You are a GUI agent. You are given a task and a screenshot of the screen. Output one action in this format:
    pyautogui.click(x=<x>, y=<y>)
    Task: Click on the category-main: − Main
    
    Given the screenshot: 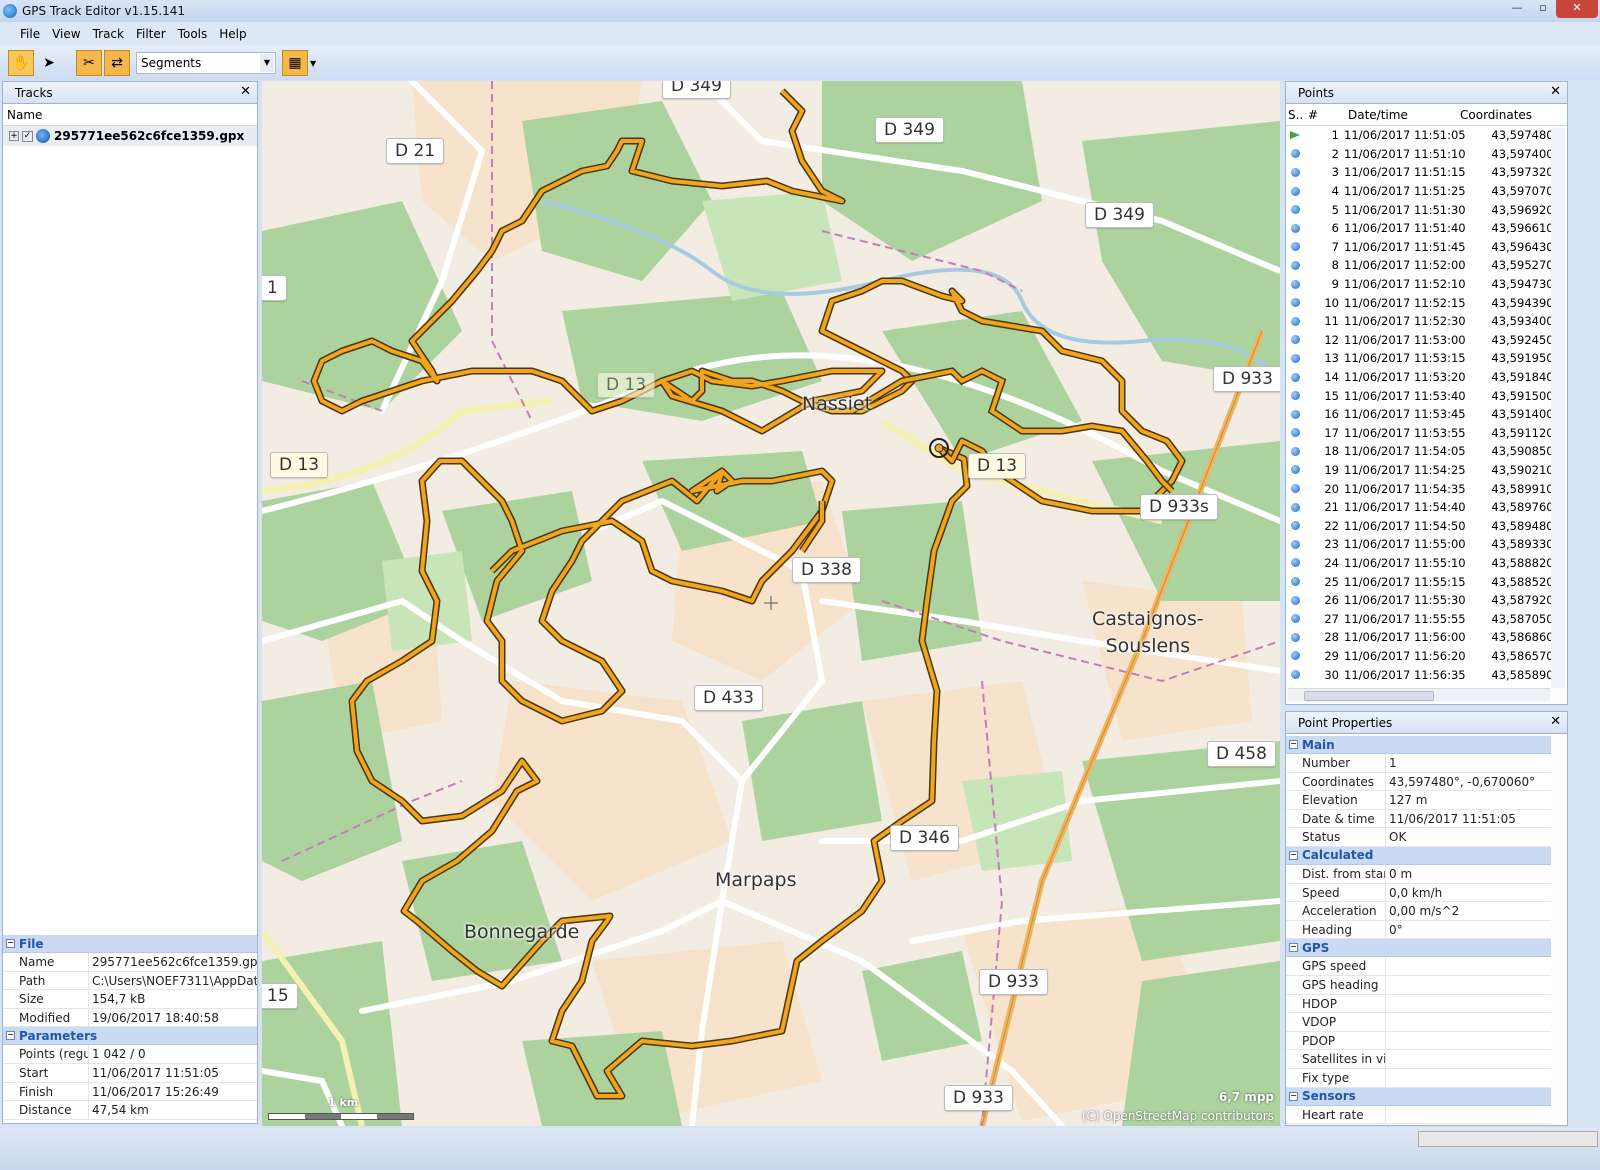 What is the action you would take?
    pyautogui.click(x=1418, y=745)
    